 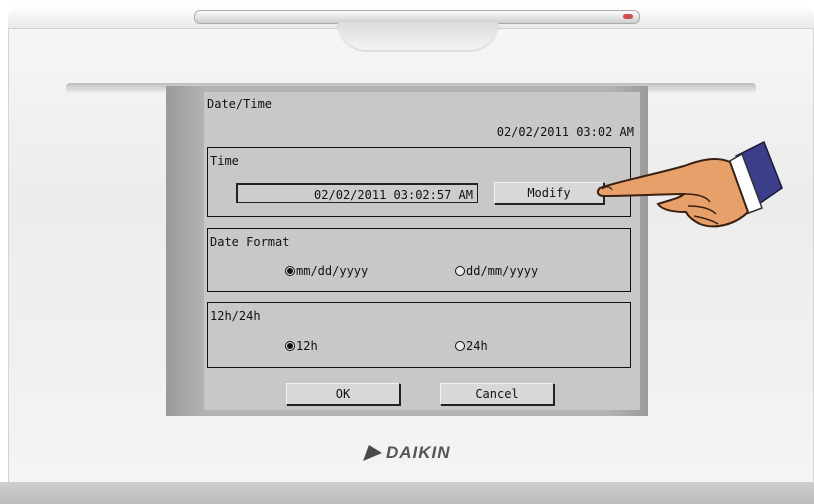 I want to click on hour-format-group-label: 12h/24h, so click(x=235, y=316).